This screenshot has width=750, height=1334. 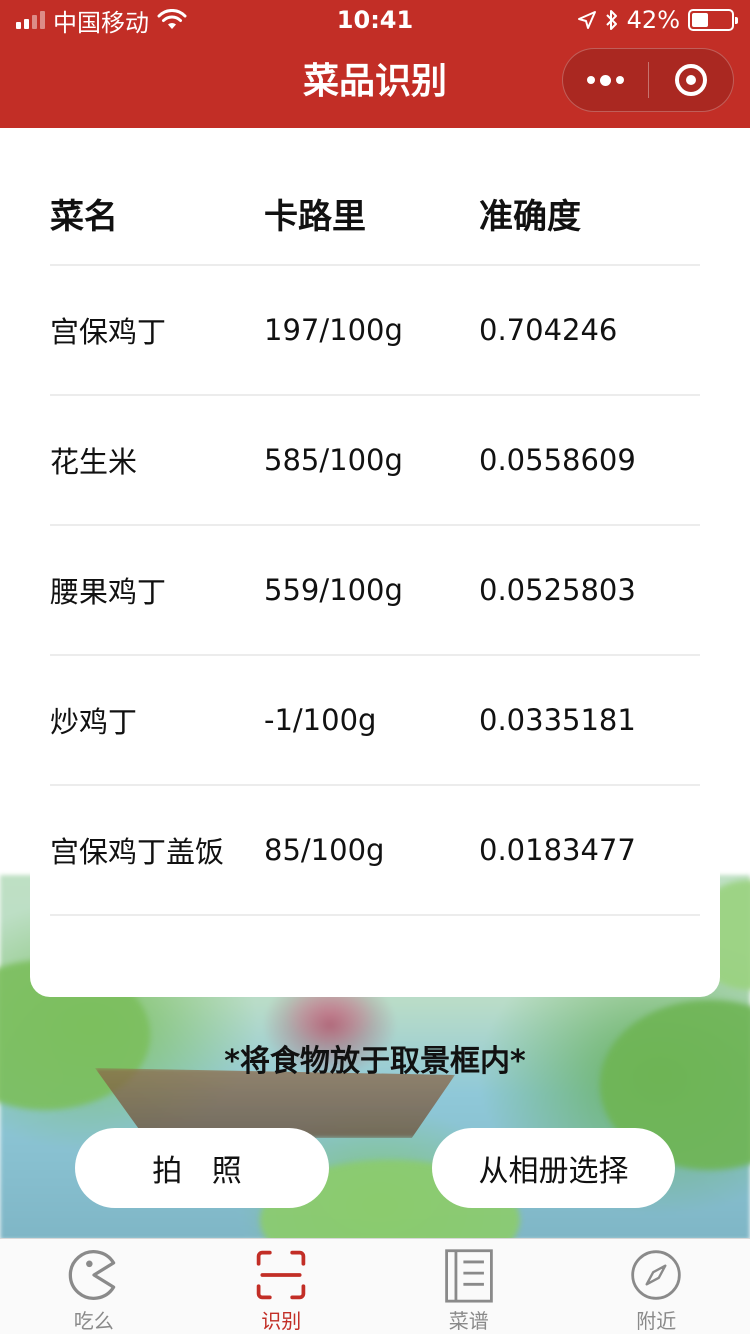 What do you see at coordinates (713, 20) in the screenshot?
I see `battery-icon` at bounding box center [713, 20].